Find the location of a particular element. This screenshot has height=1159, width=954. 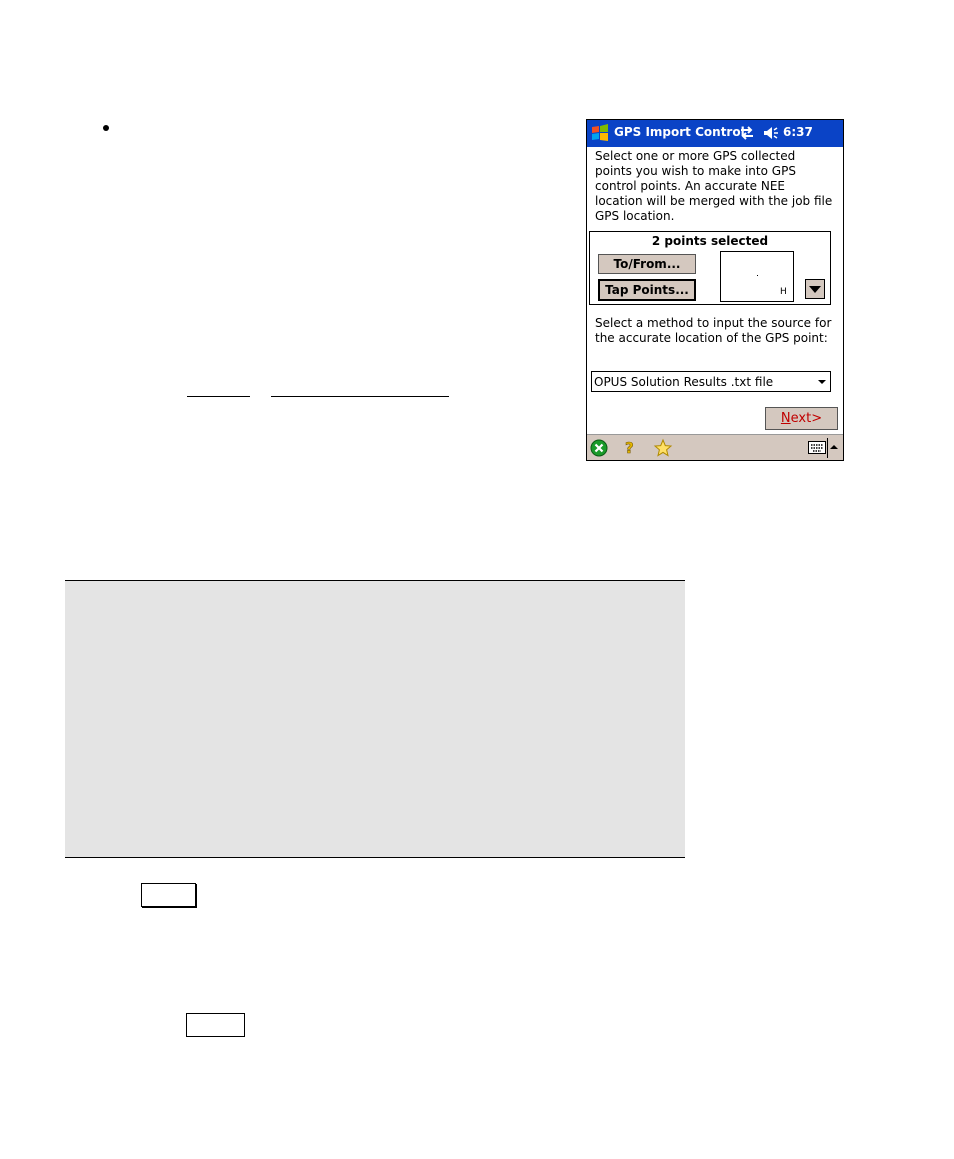

help-icon: ? is located at coordinates (630, 447).